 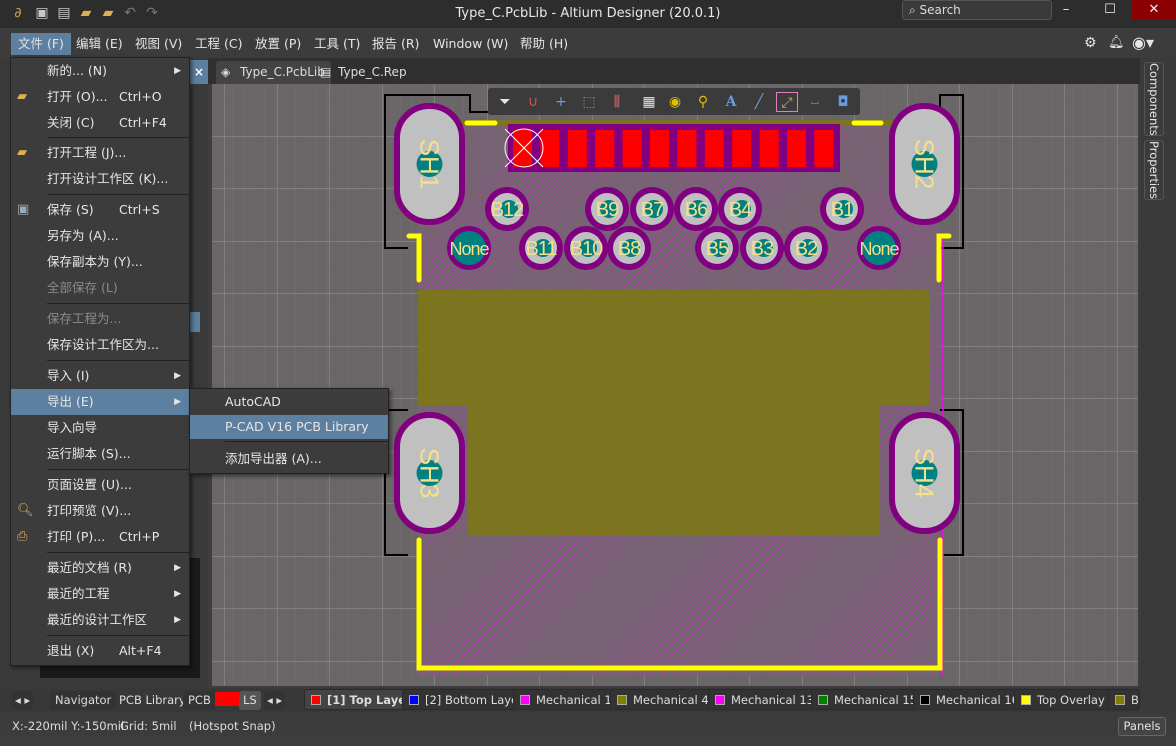 I want to click on tab-pcb-library: PCB Library, so click(x=152, y=700).